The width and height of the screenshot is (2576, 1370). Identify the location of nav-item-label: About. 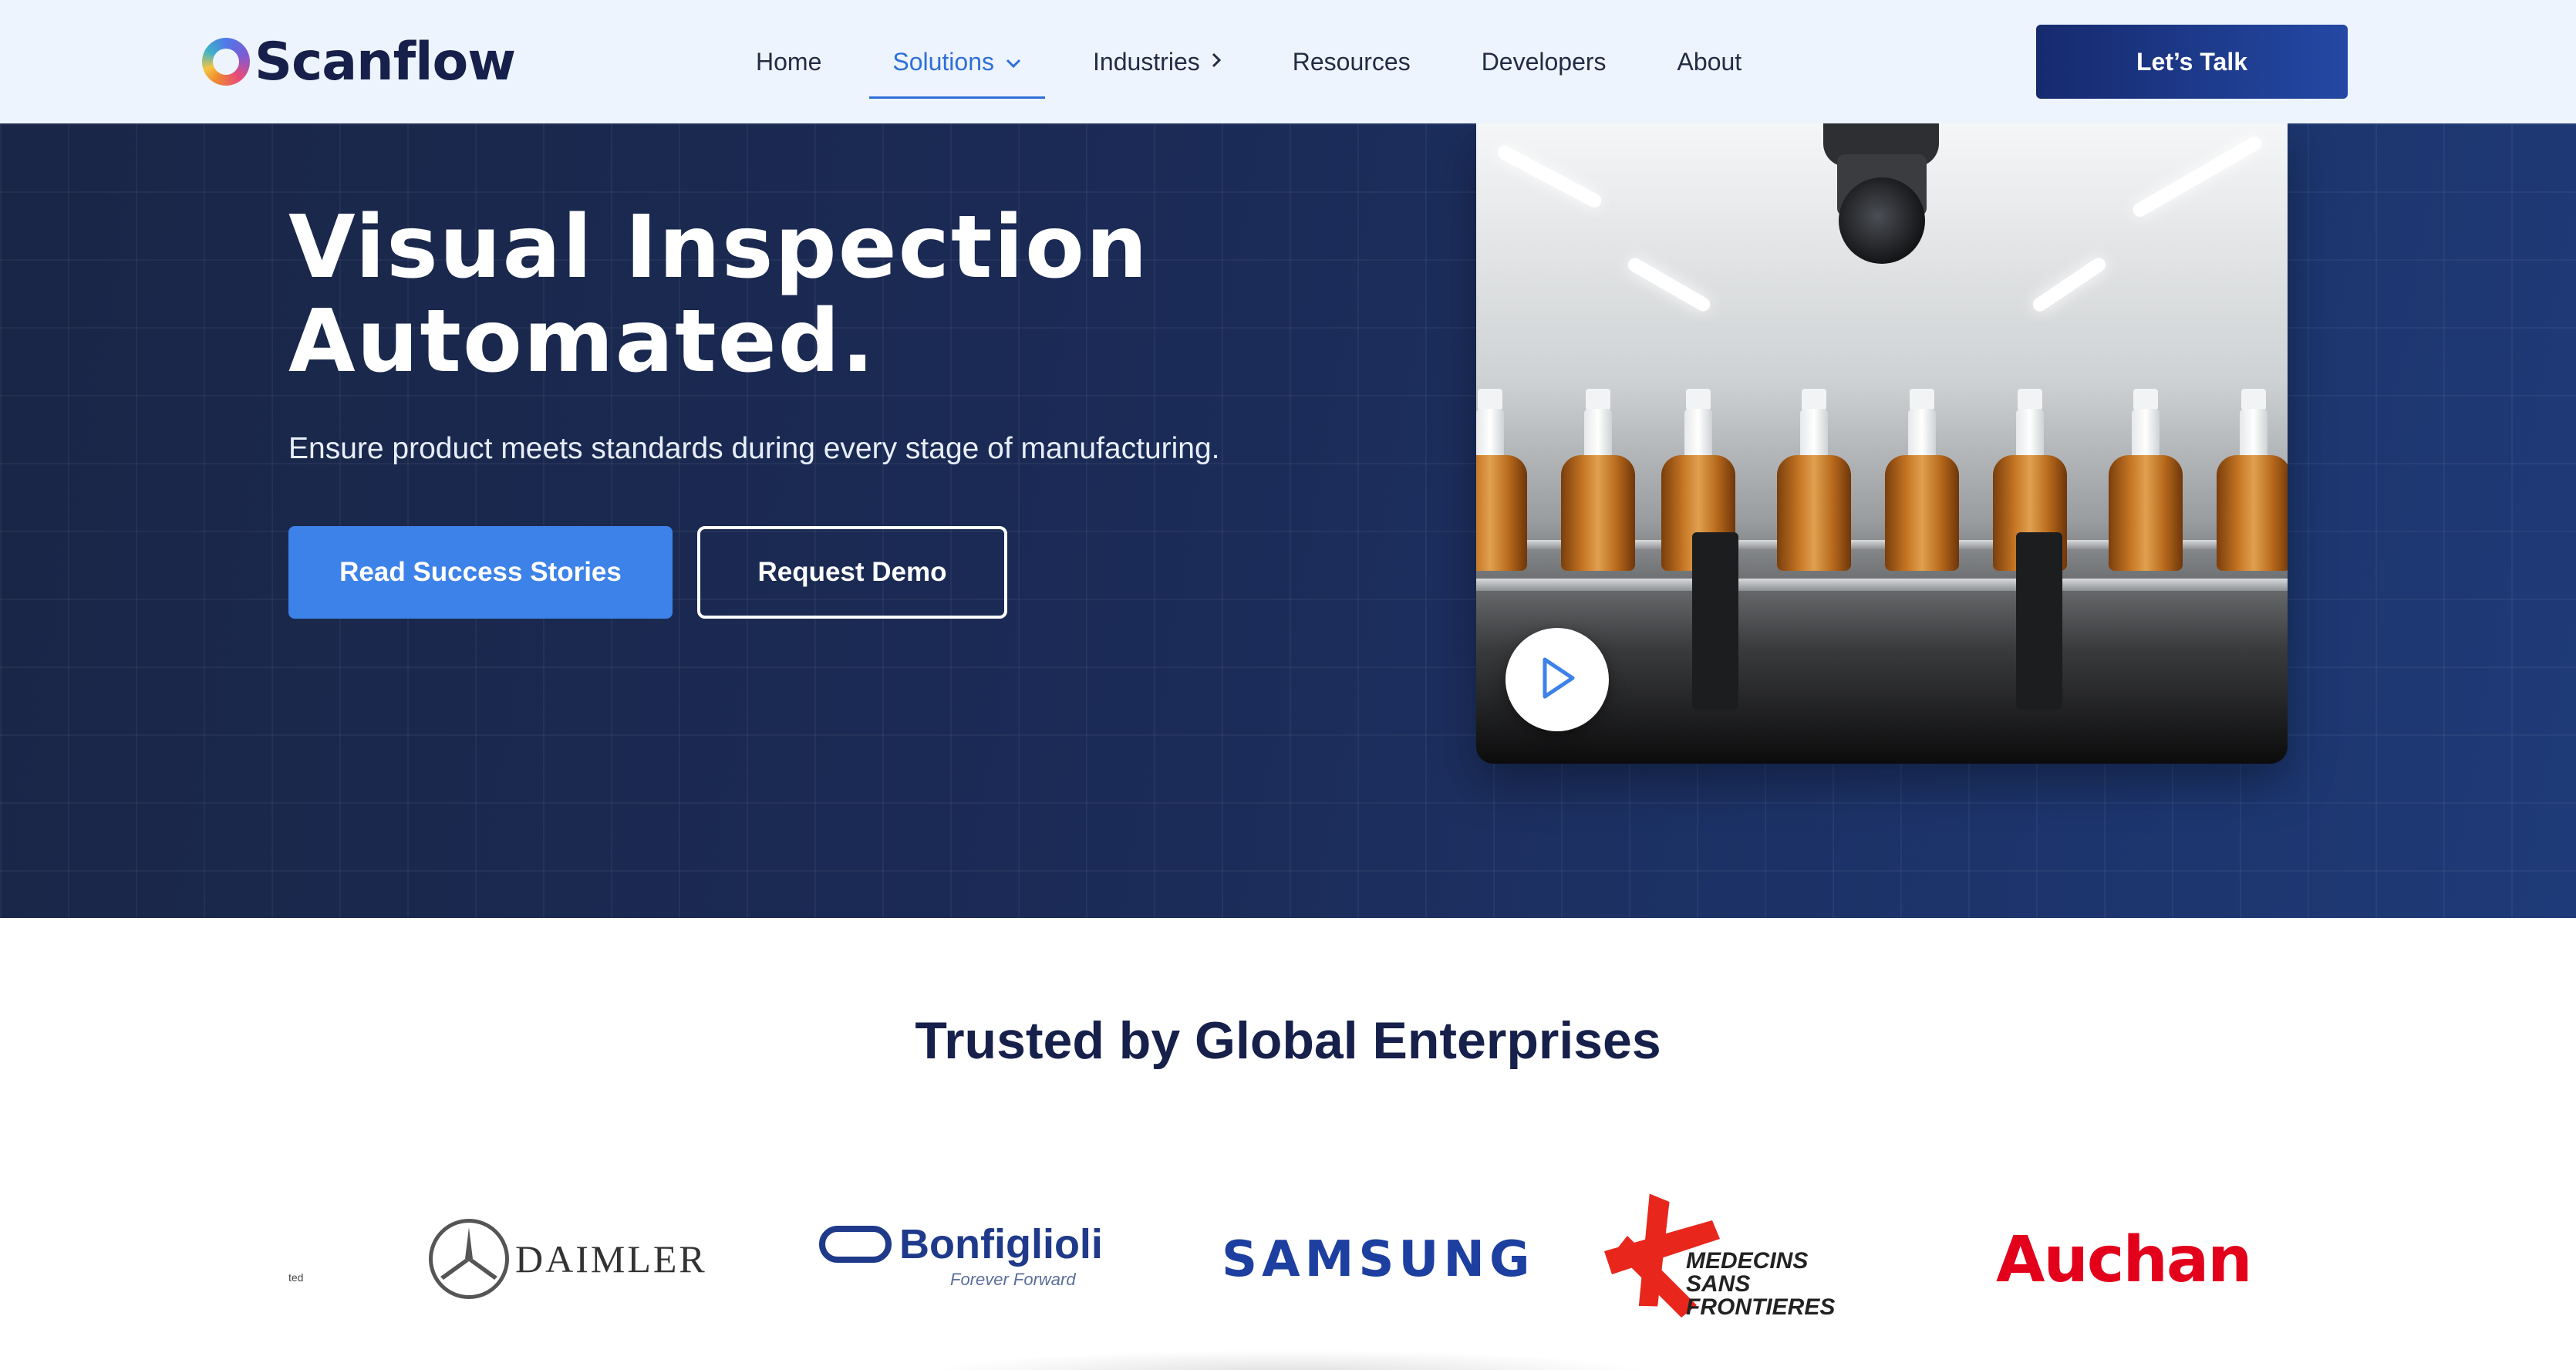
(1709, 62).